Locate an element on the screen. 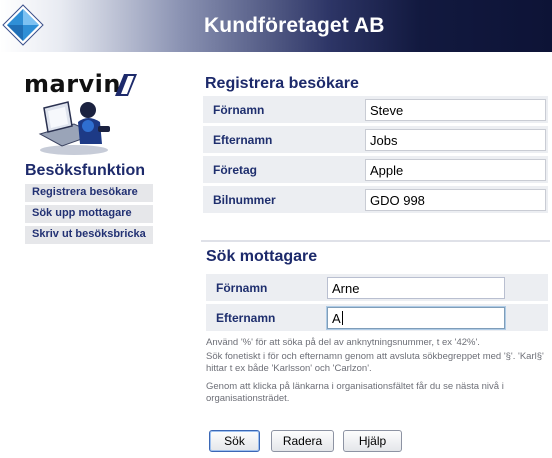 The width and height of the screenshot is (552, 458). person-at-computer-icon is located at coordinates (74, 128).